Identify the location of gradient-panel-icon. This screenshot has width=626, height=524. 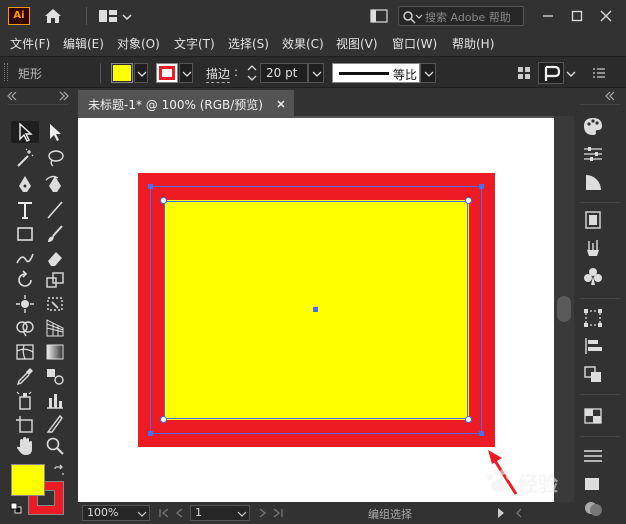
(593, 182).